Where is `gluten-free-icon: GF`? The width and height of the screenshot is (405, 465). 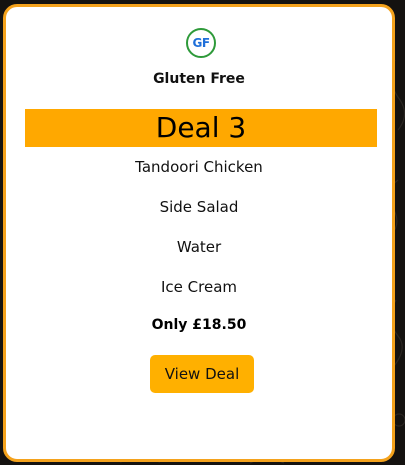 gluten-free-icon: GF is located at coordinates (201, 43).